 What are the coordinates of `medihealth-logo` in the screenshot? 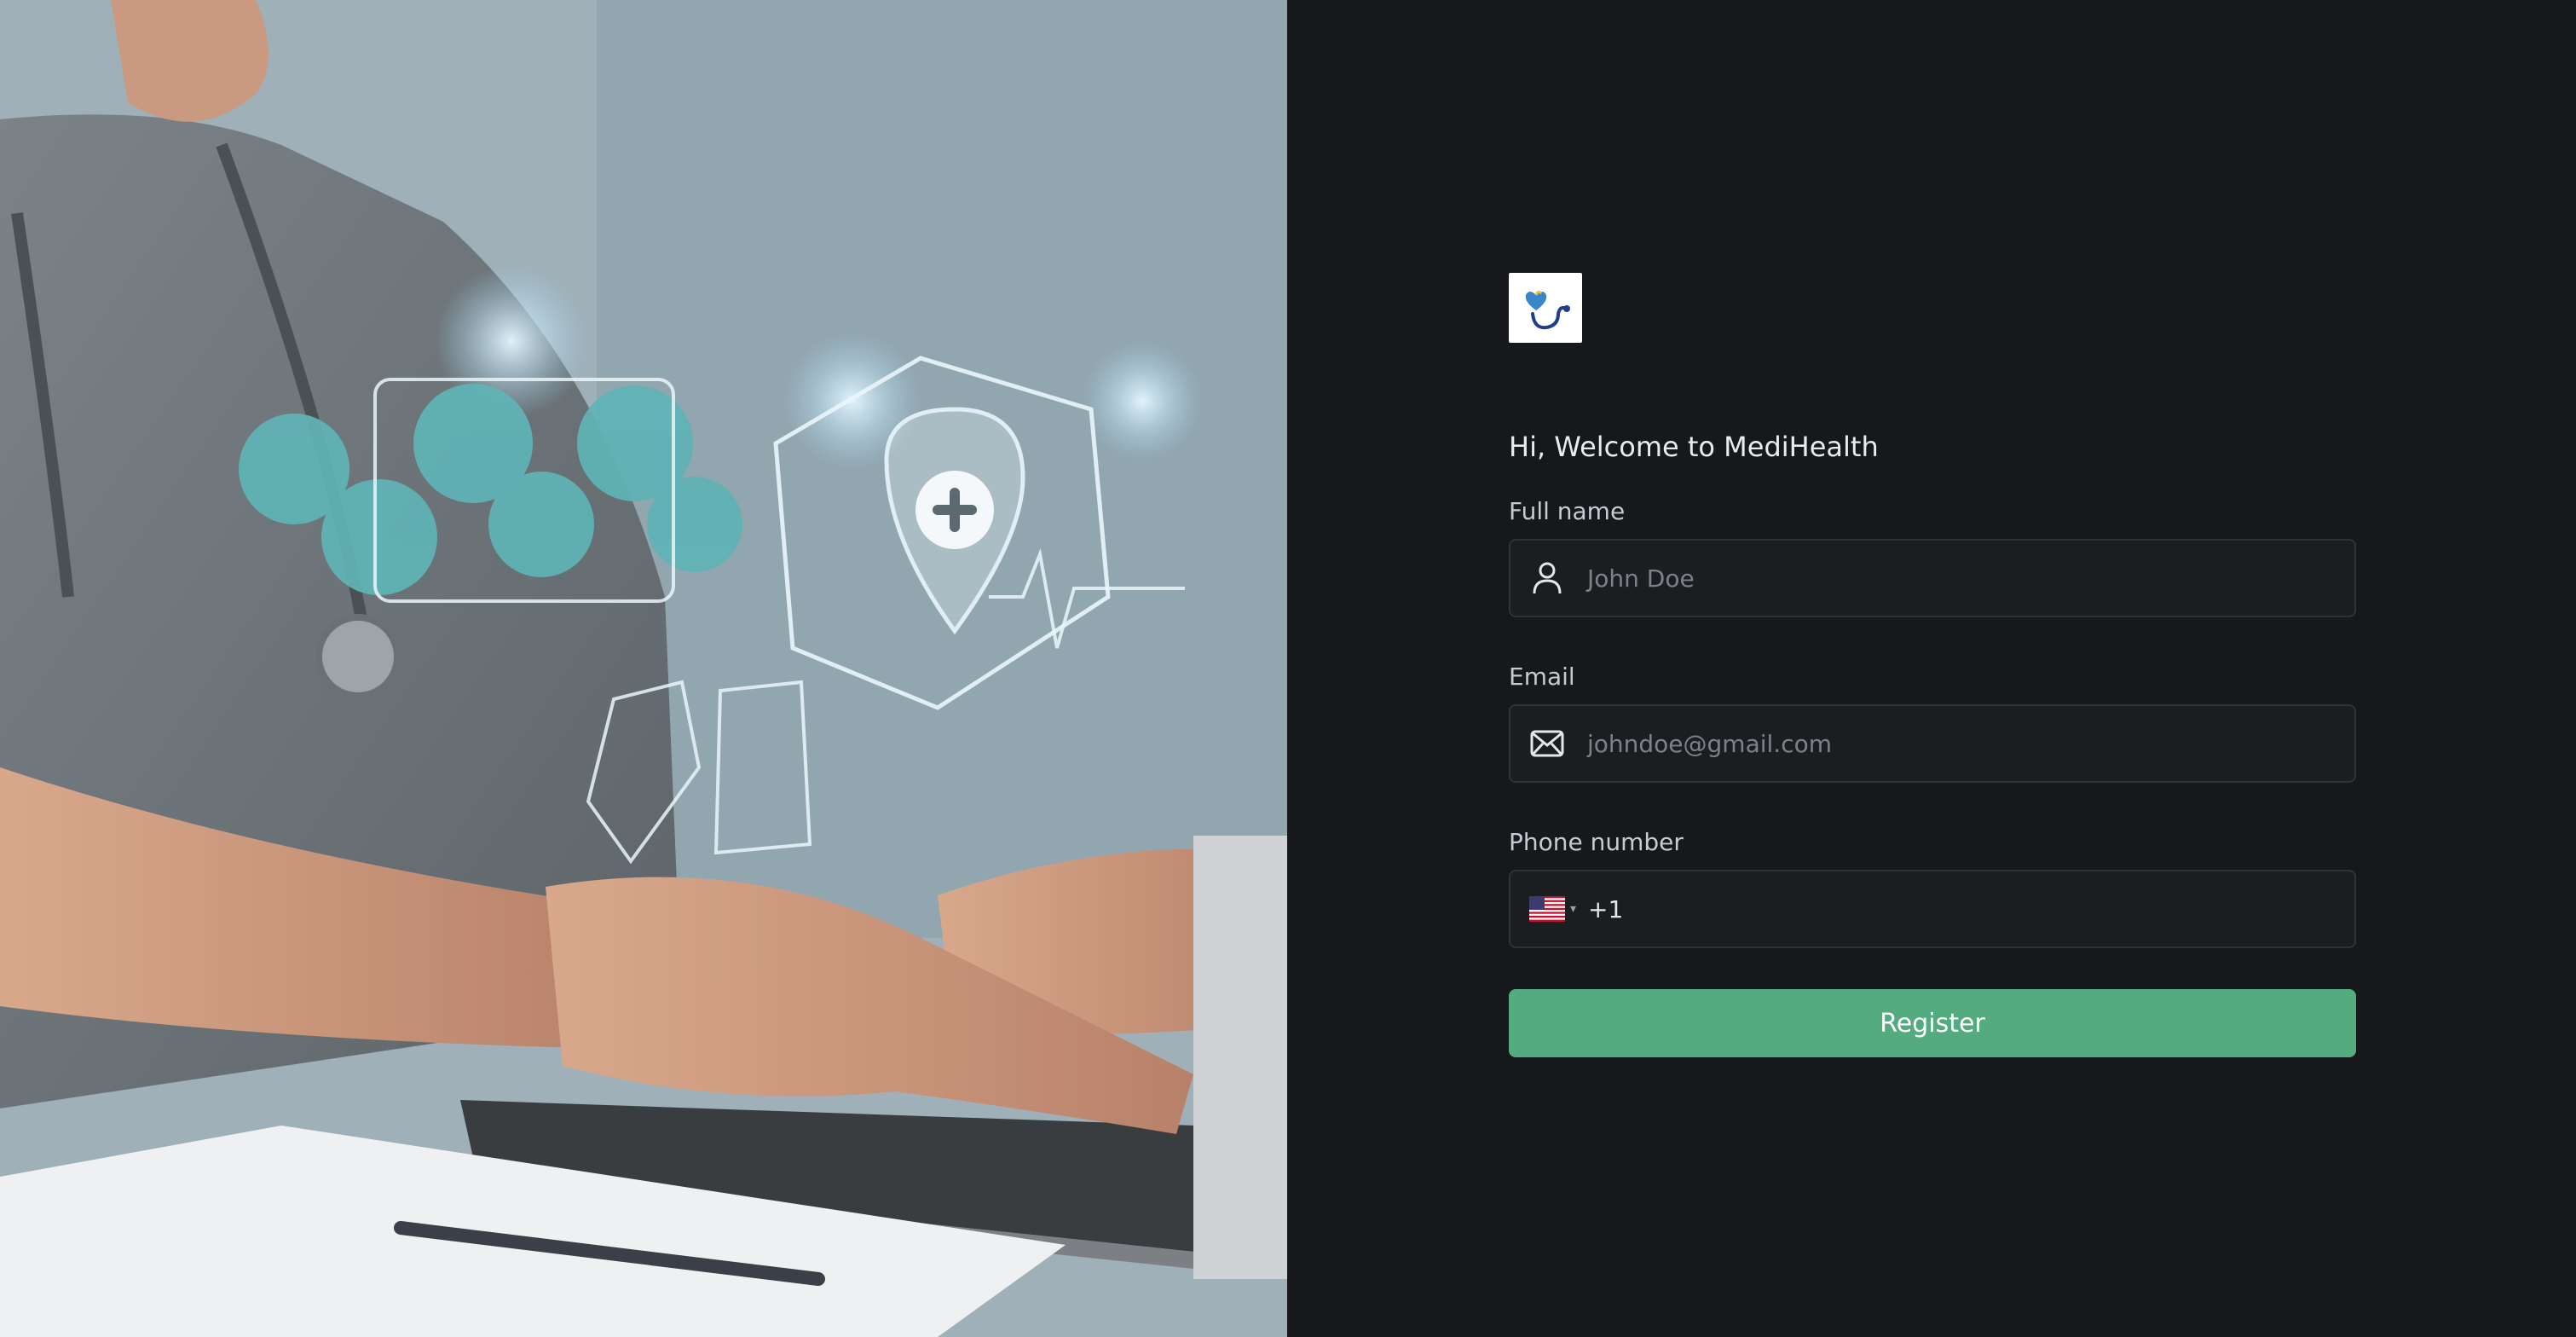 It's located at (1545, 308).